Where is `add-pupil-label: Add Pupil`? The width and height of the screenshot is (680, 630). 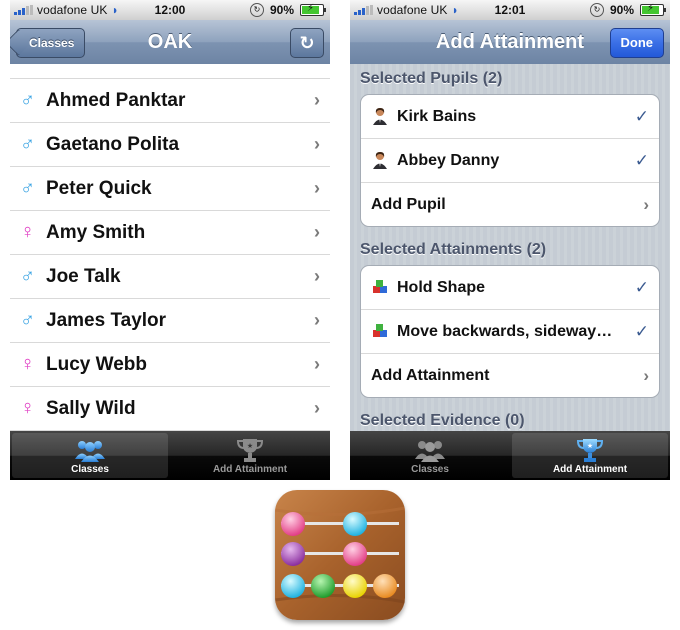 add-pupil-label: Add Pupil is located at coordinates (408, 204).